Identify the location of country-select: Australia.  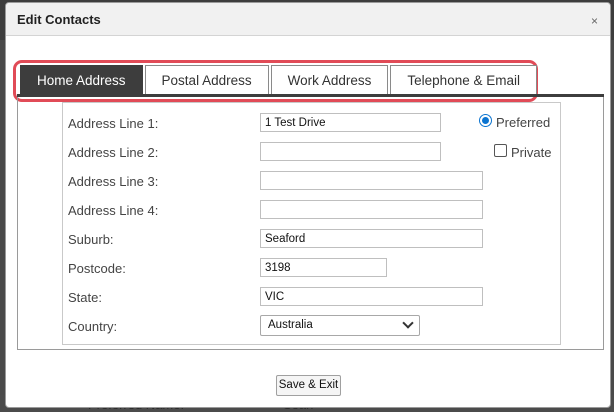
(340, 325).